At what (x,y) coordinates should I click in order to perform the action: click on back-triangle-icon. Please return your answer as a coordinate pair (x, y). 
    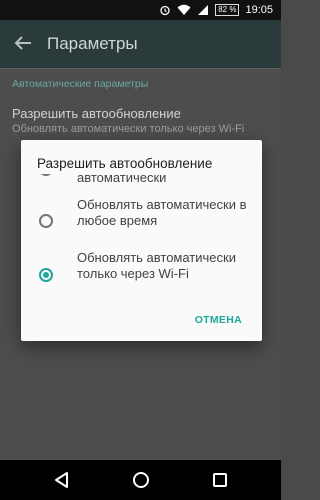
    Looking at the image, I should click on (62, 480).